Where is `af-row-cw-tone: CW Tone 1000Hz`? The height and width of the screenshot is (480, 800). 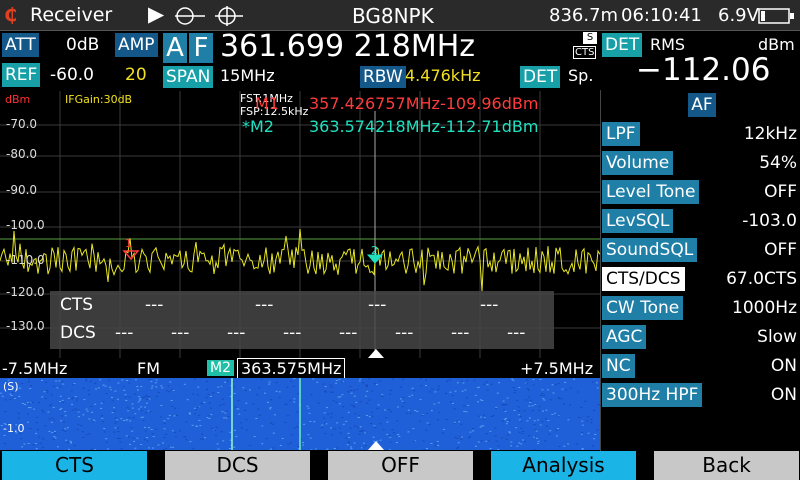
af-row-cw-tone: CW Tone 1000Hz is located at coordinates (700, 308).